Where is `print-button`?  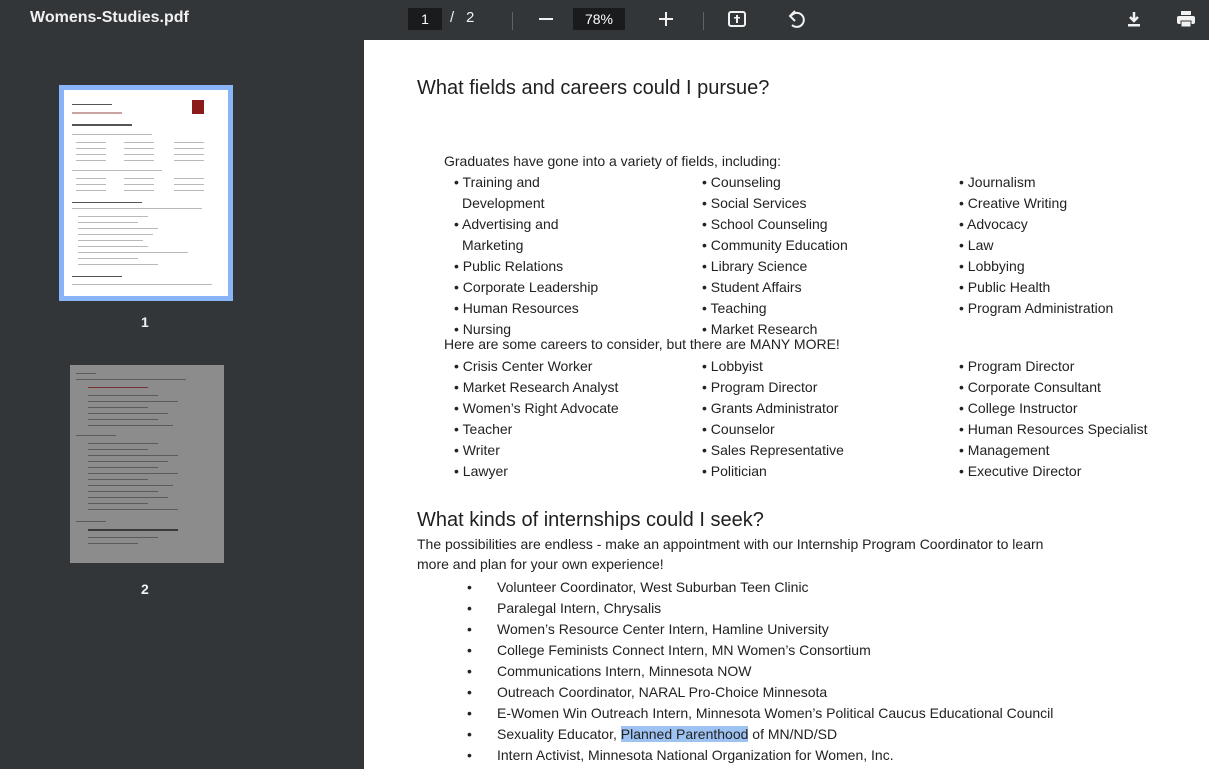 print-button is located at coordinates (1186, 19).